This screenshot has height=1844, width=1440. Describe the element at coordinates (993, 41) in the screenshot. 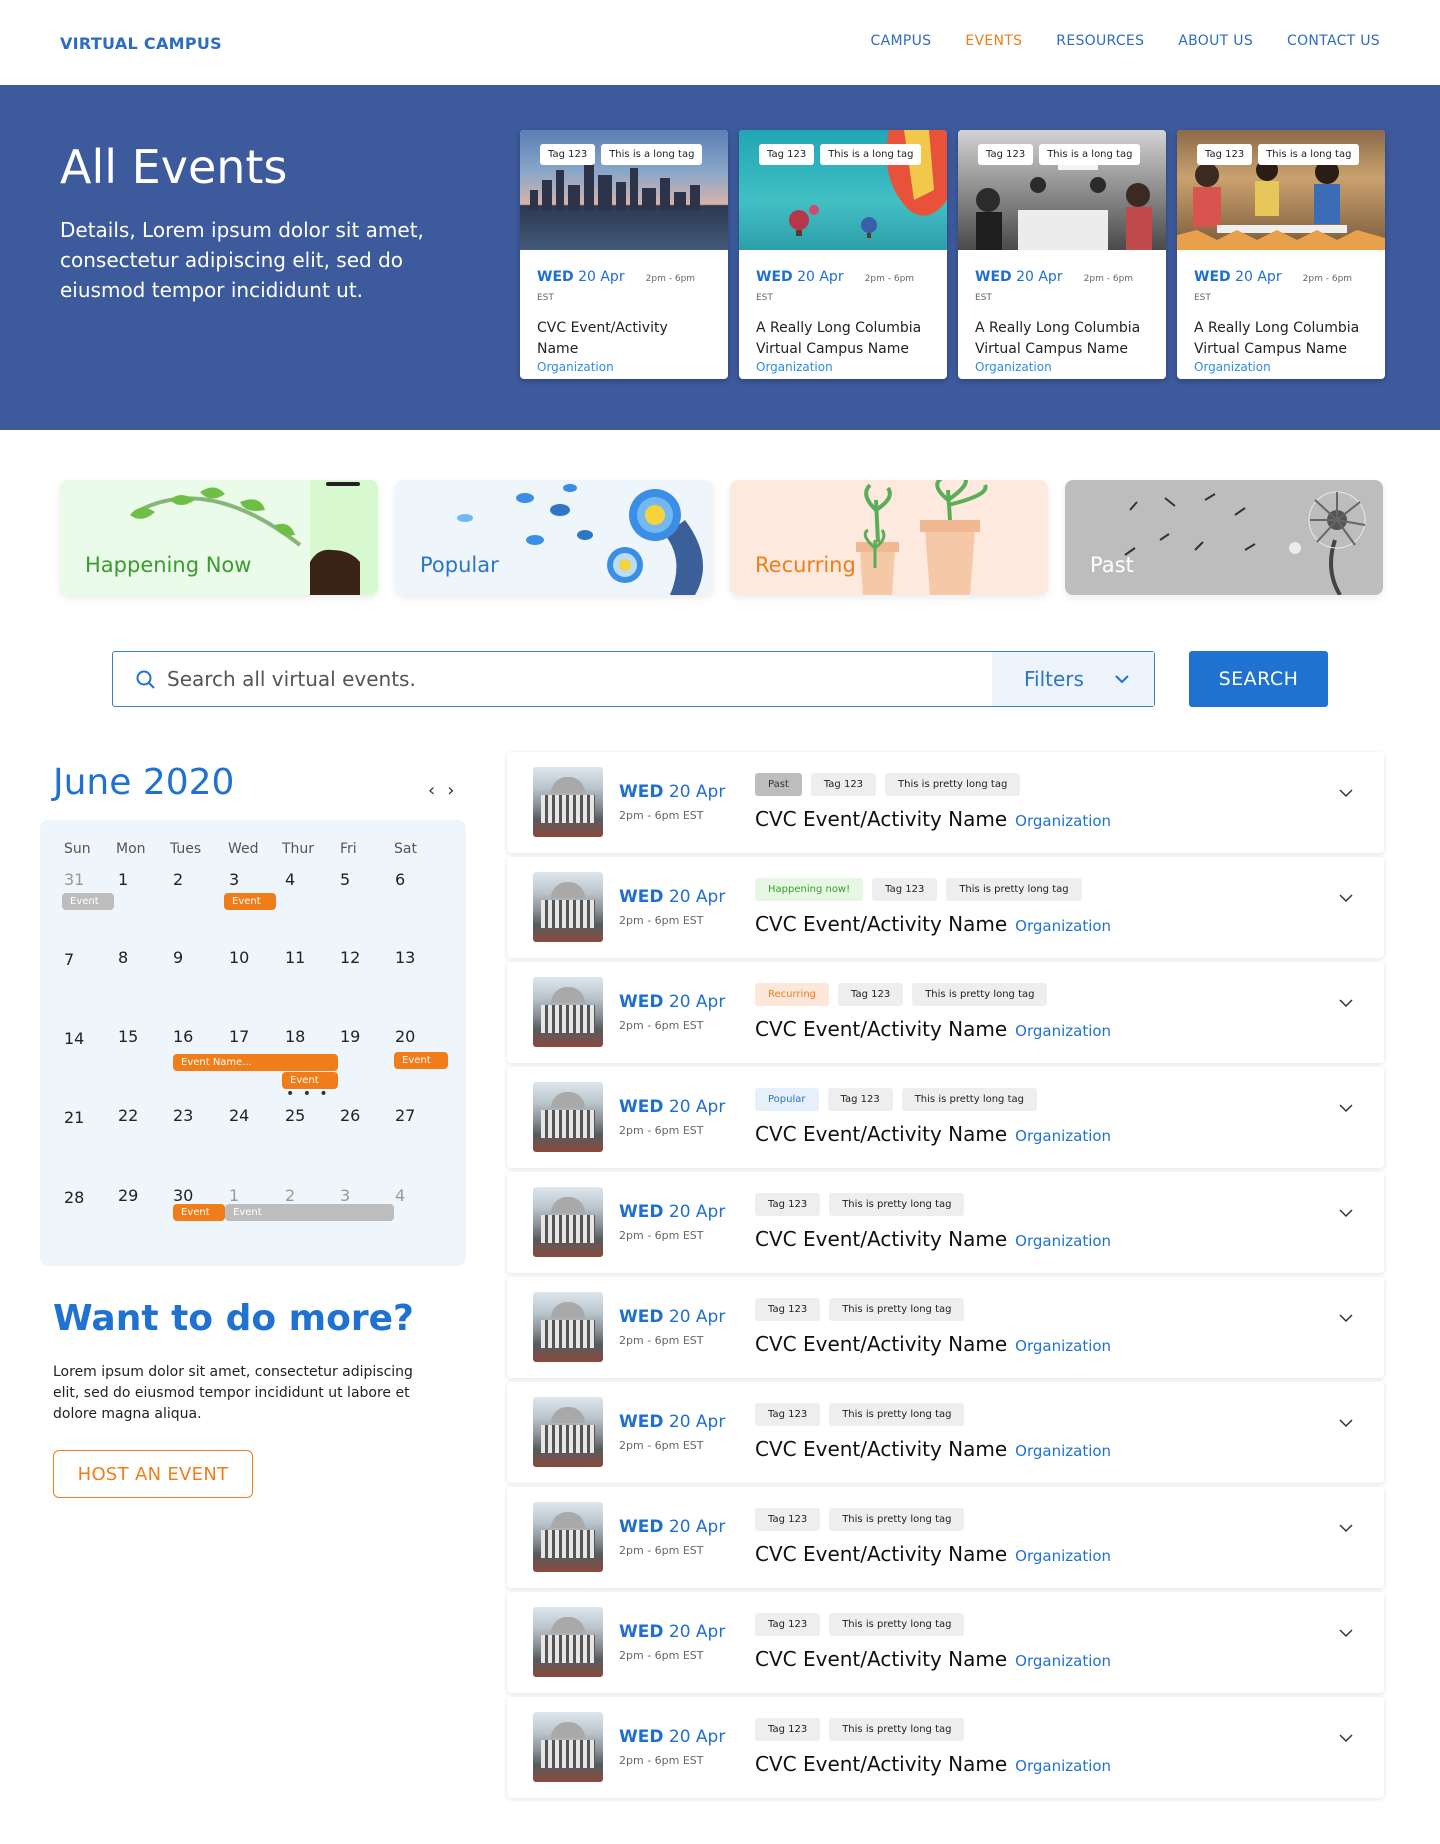

I see `nav-events: EVENTS` at that location.